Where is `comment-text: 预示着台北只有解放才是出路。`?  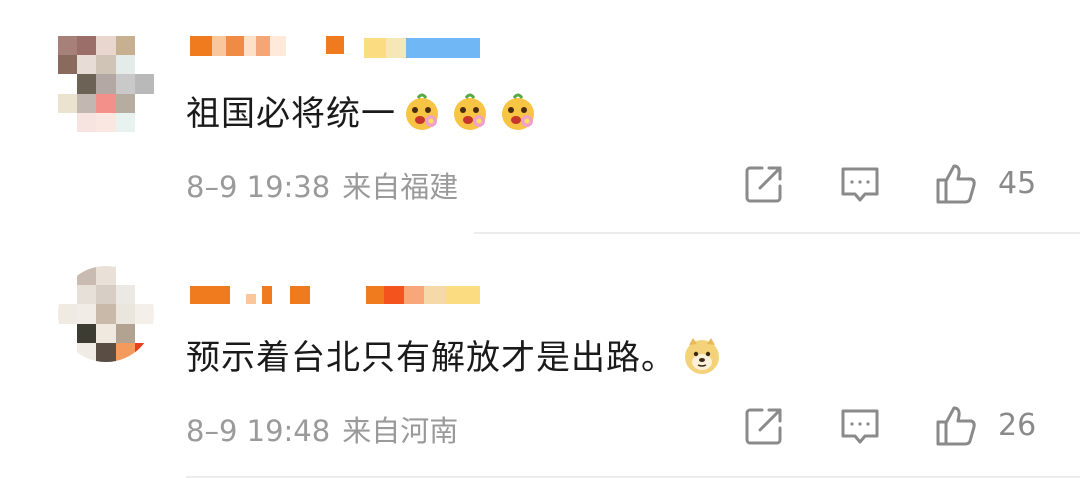 comment-text: 预示着台北只有解放才是出路。 is located at coordinates (455, 356).